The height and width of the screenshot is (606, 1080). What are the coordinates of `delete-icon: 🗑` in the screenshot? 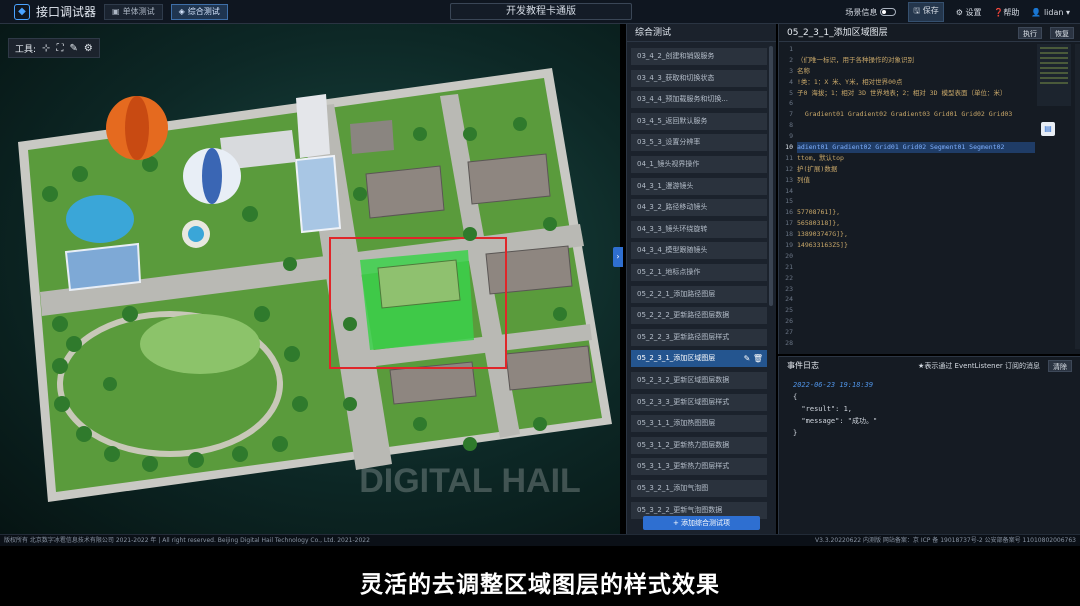 It's located at (758, 358).